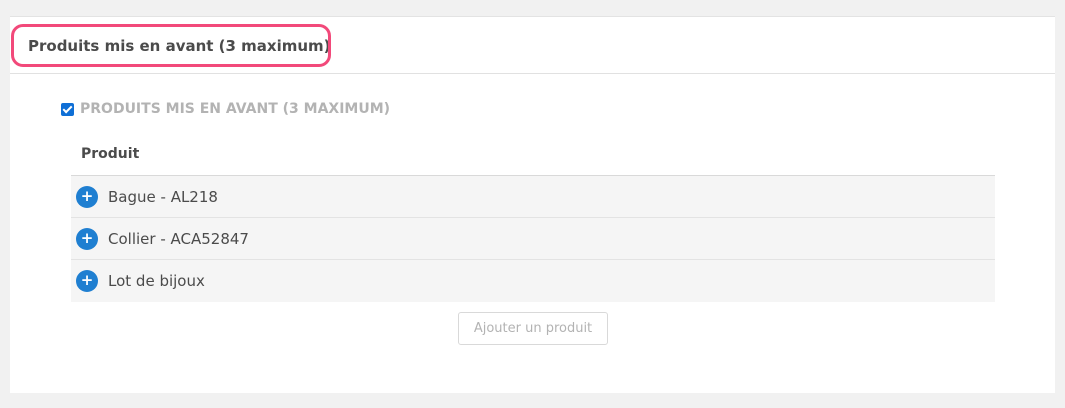  Describe the element at coordinates (533, 155) in the screenshot. I see `table-header: Produit` at that location.